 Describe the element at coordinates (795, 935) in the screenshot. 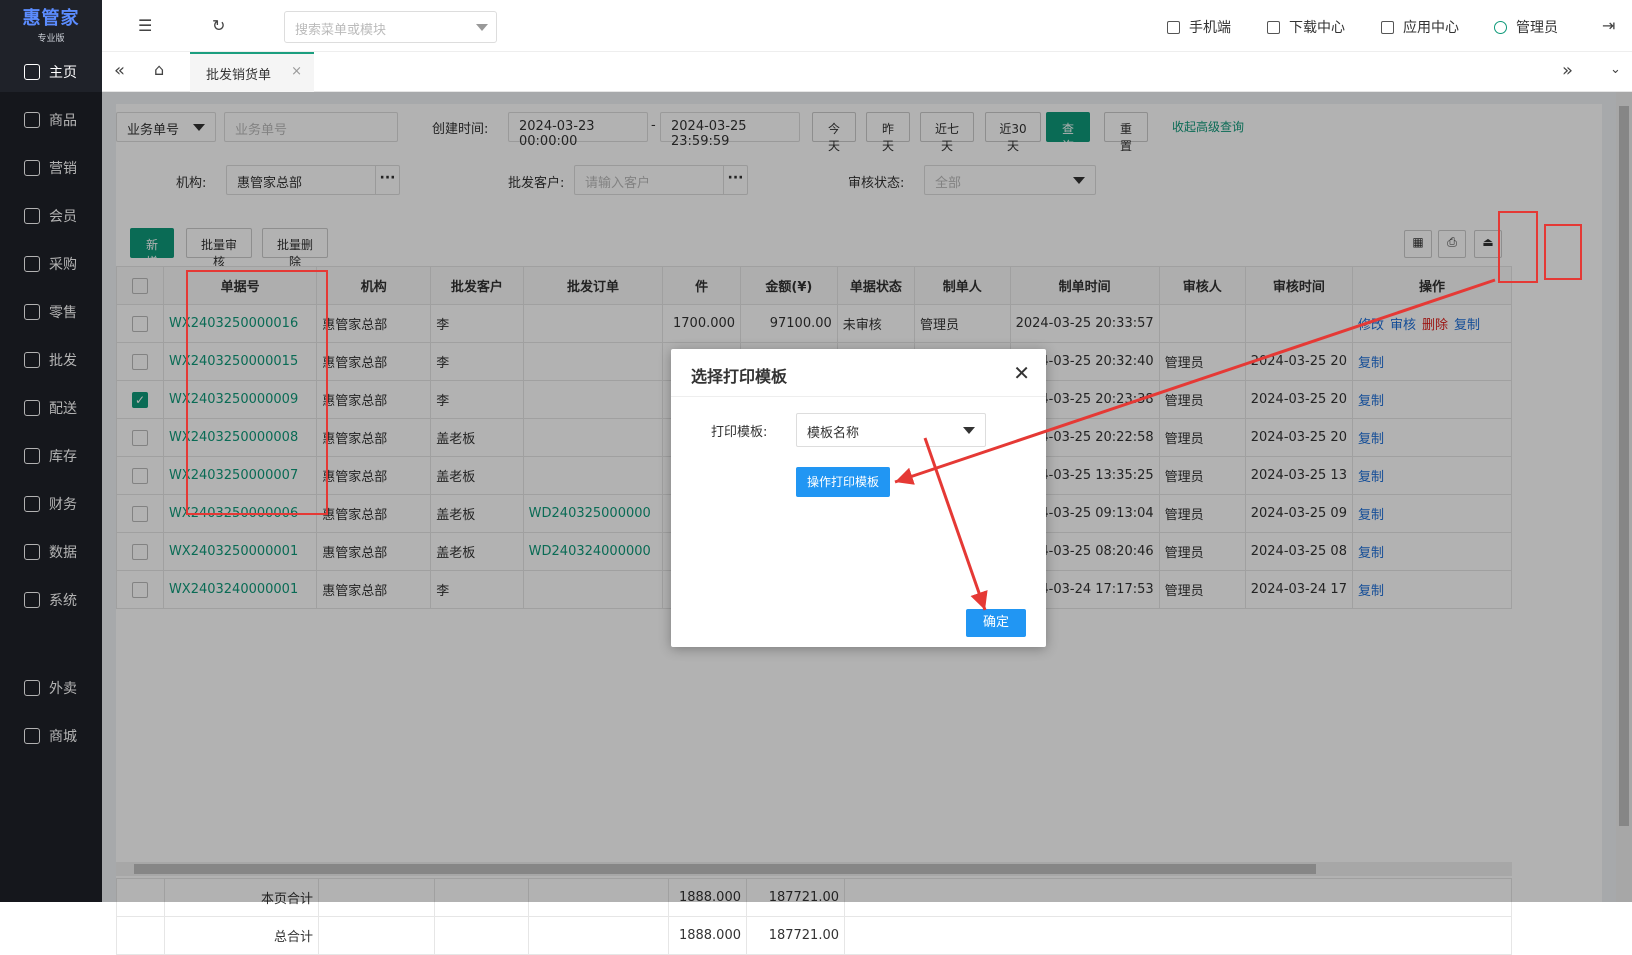

I see `grand-total-amount: 187721.00` at that location.